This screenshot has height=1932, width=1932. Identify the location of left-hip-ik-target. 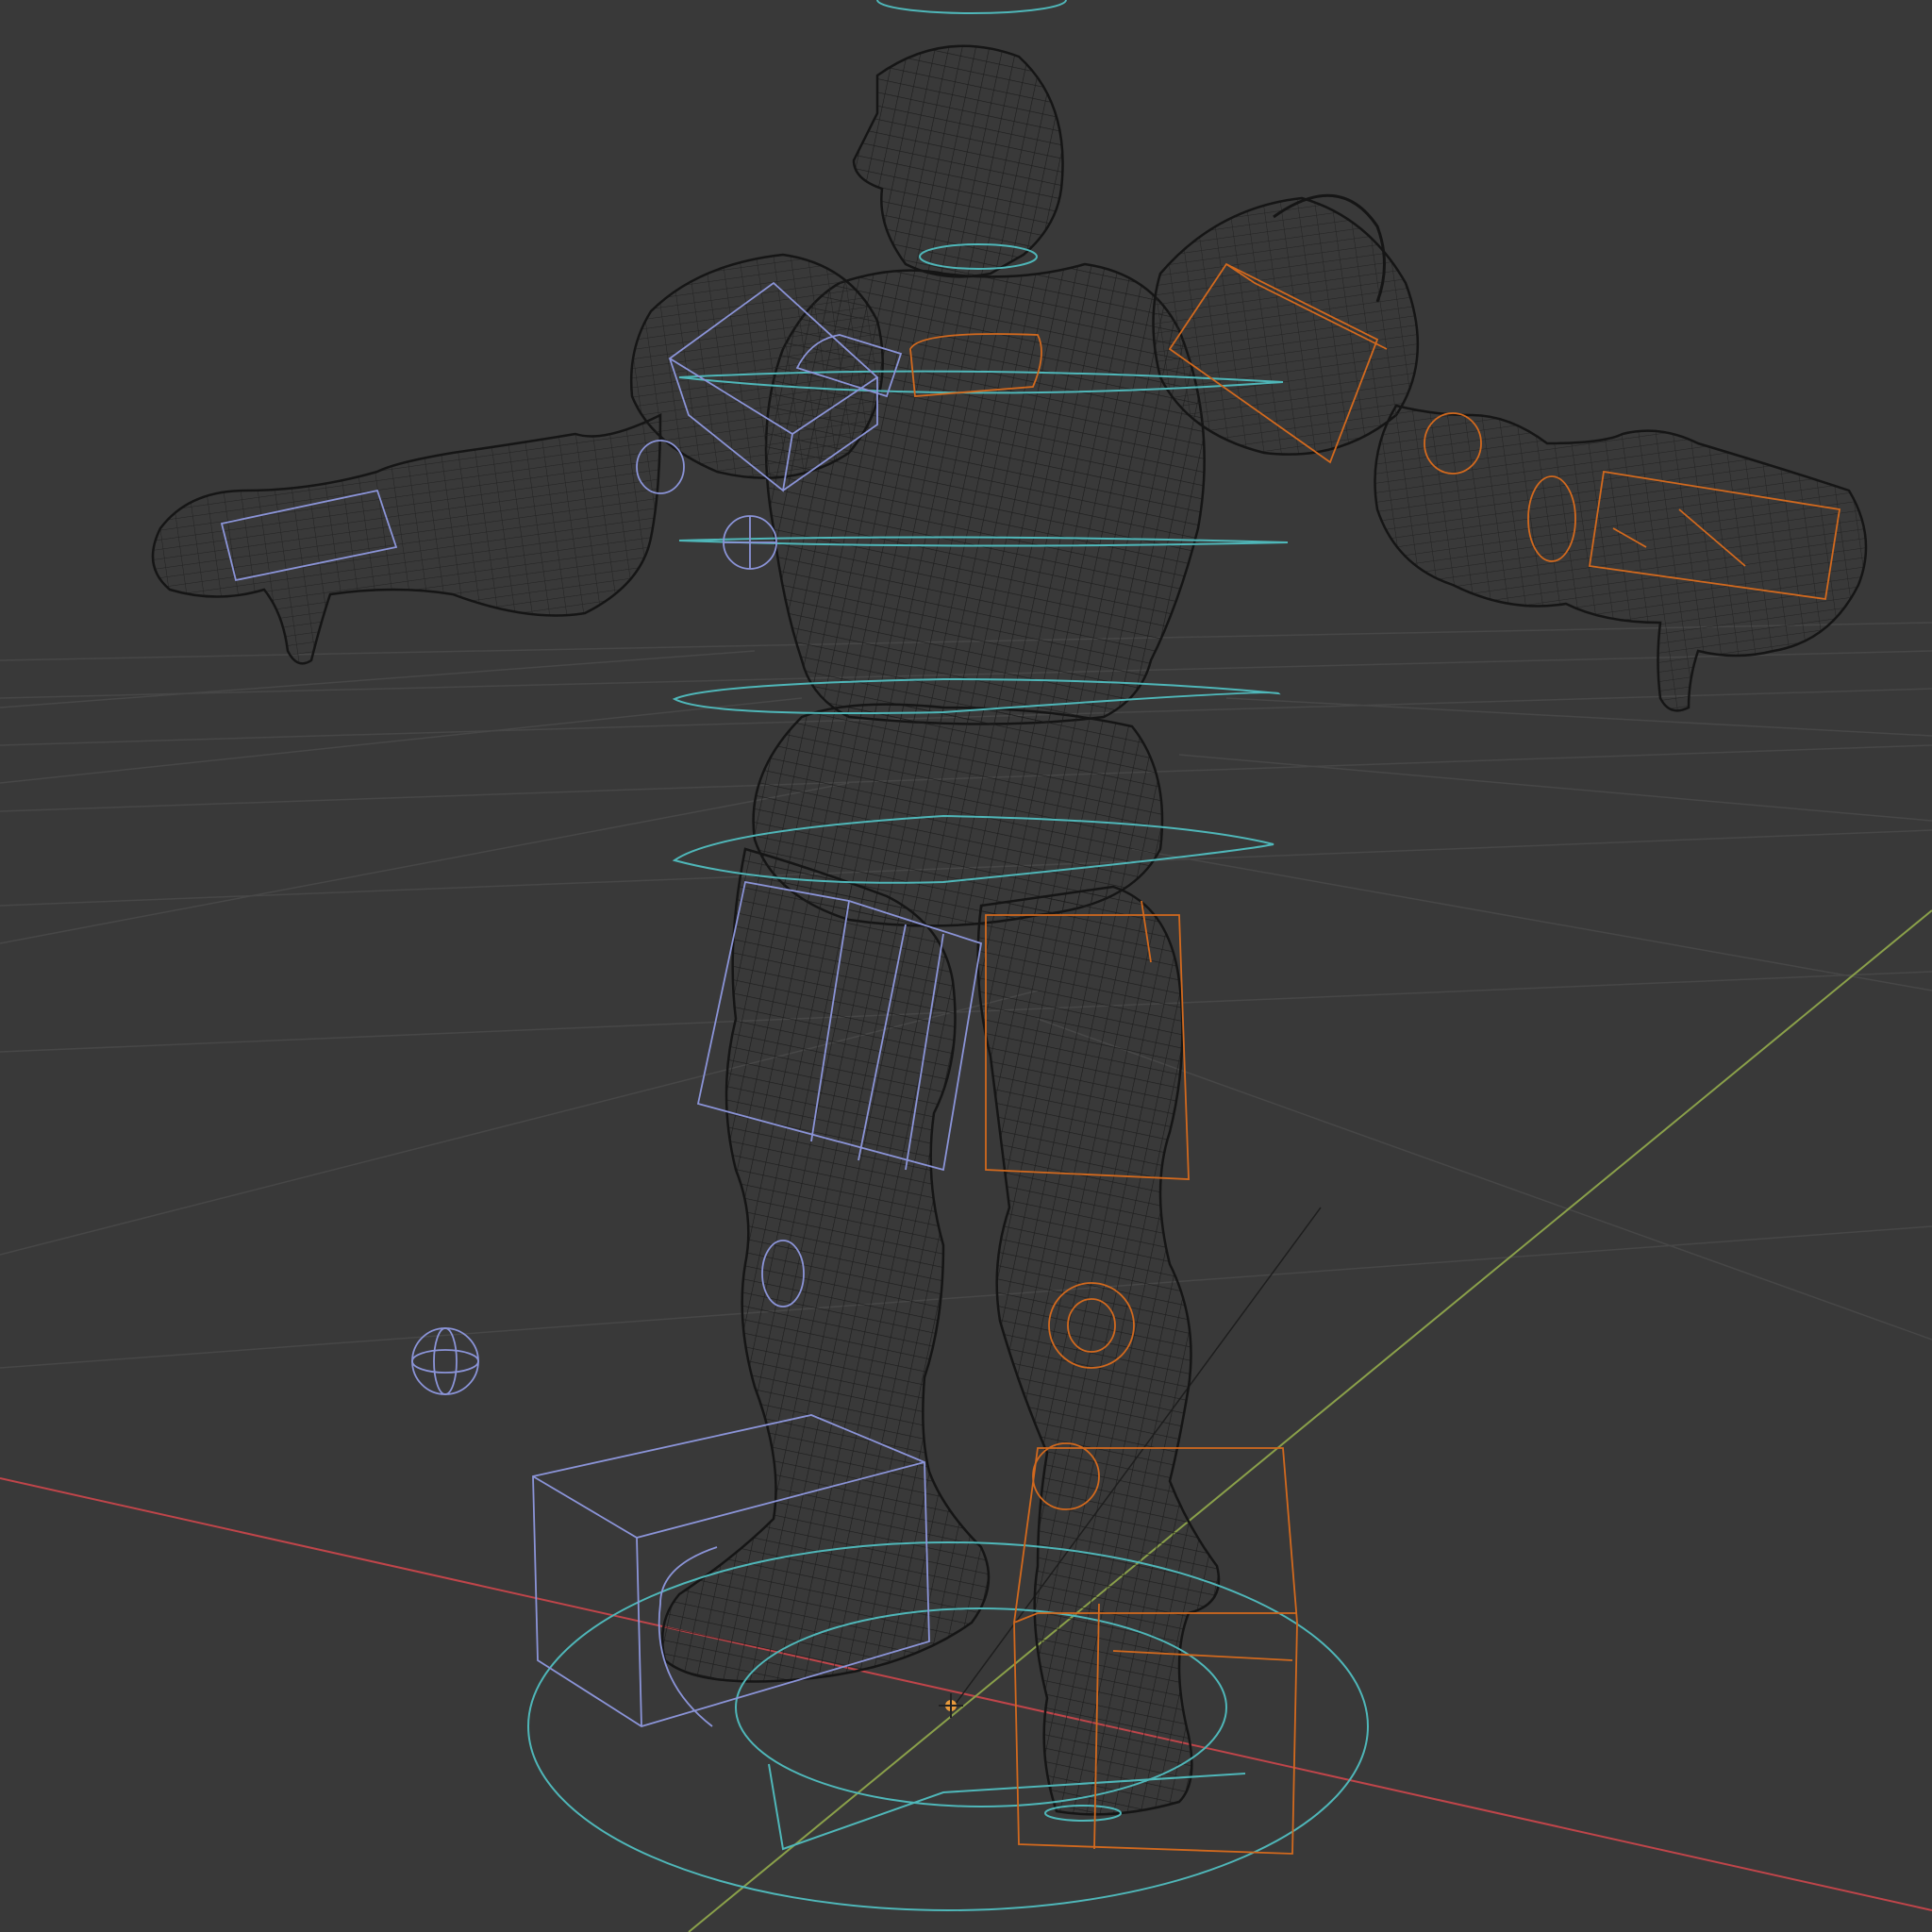
(750, 542).